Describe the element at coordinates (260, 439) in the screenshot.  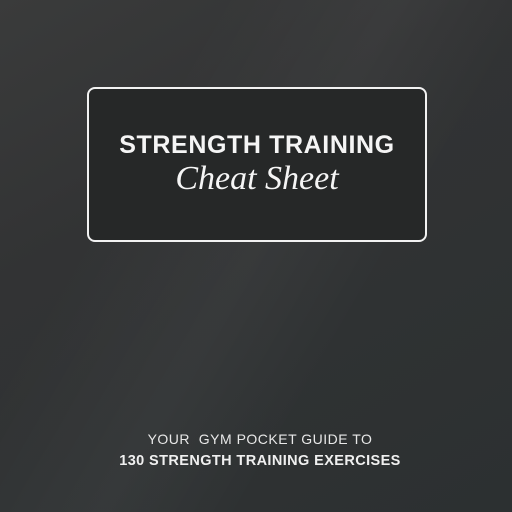
I see `tagline-line-1: YOUR GYM POCKET GUIDE TO` at that location.